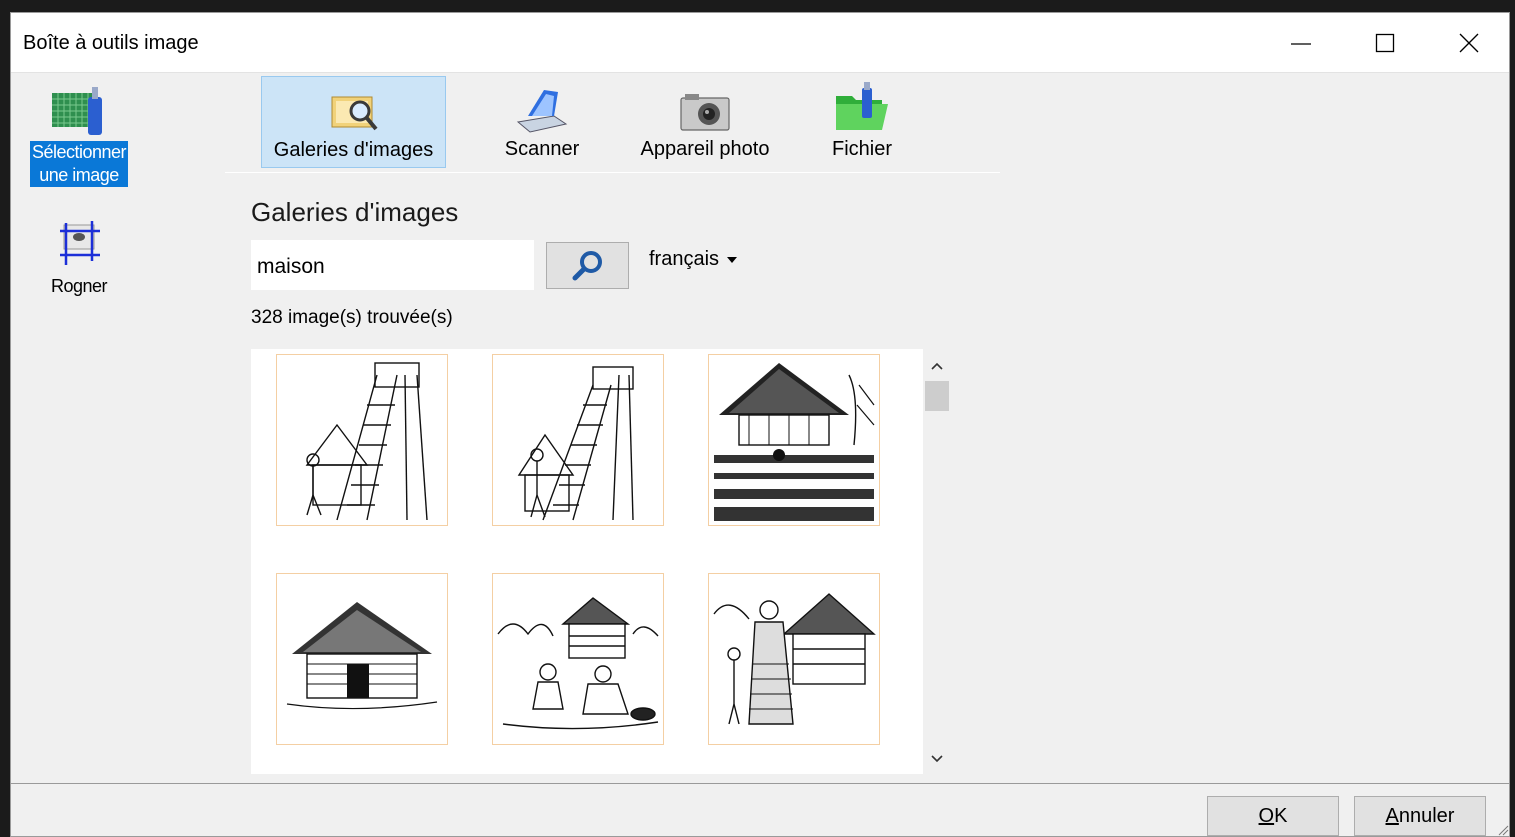 The image size is (1515, 837). Describe the element at coordinates (542, 105) in the screenshot. I see `scanner-icon` at that location.